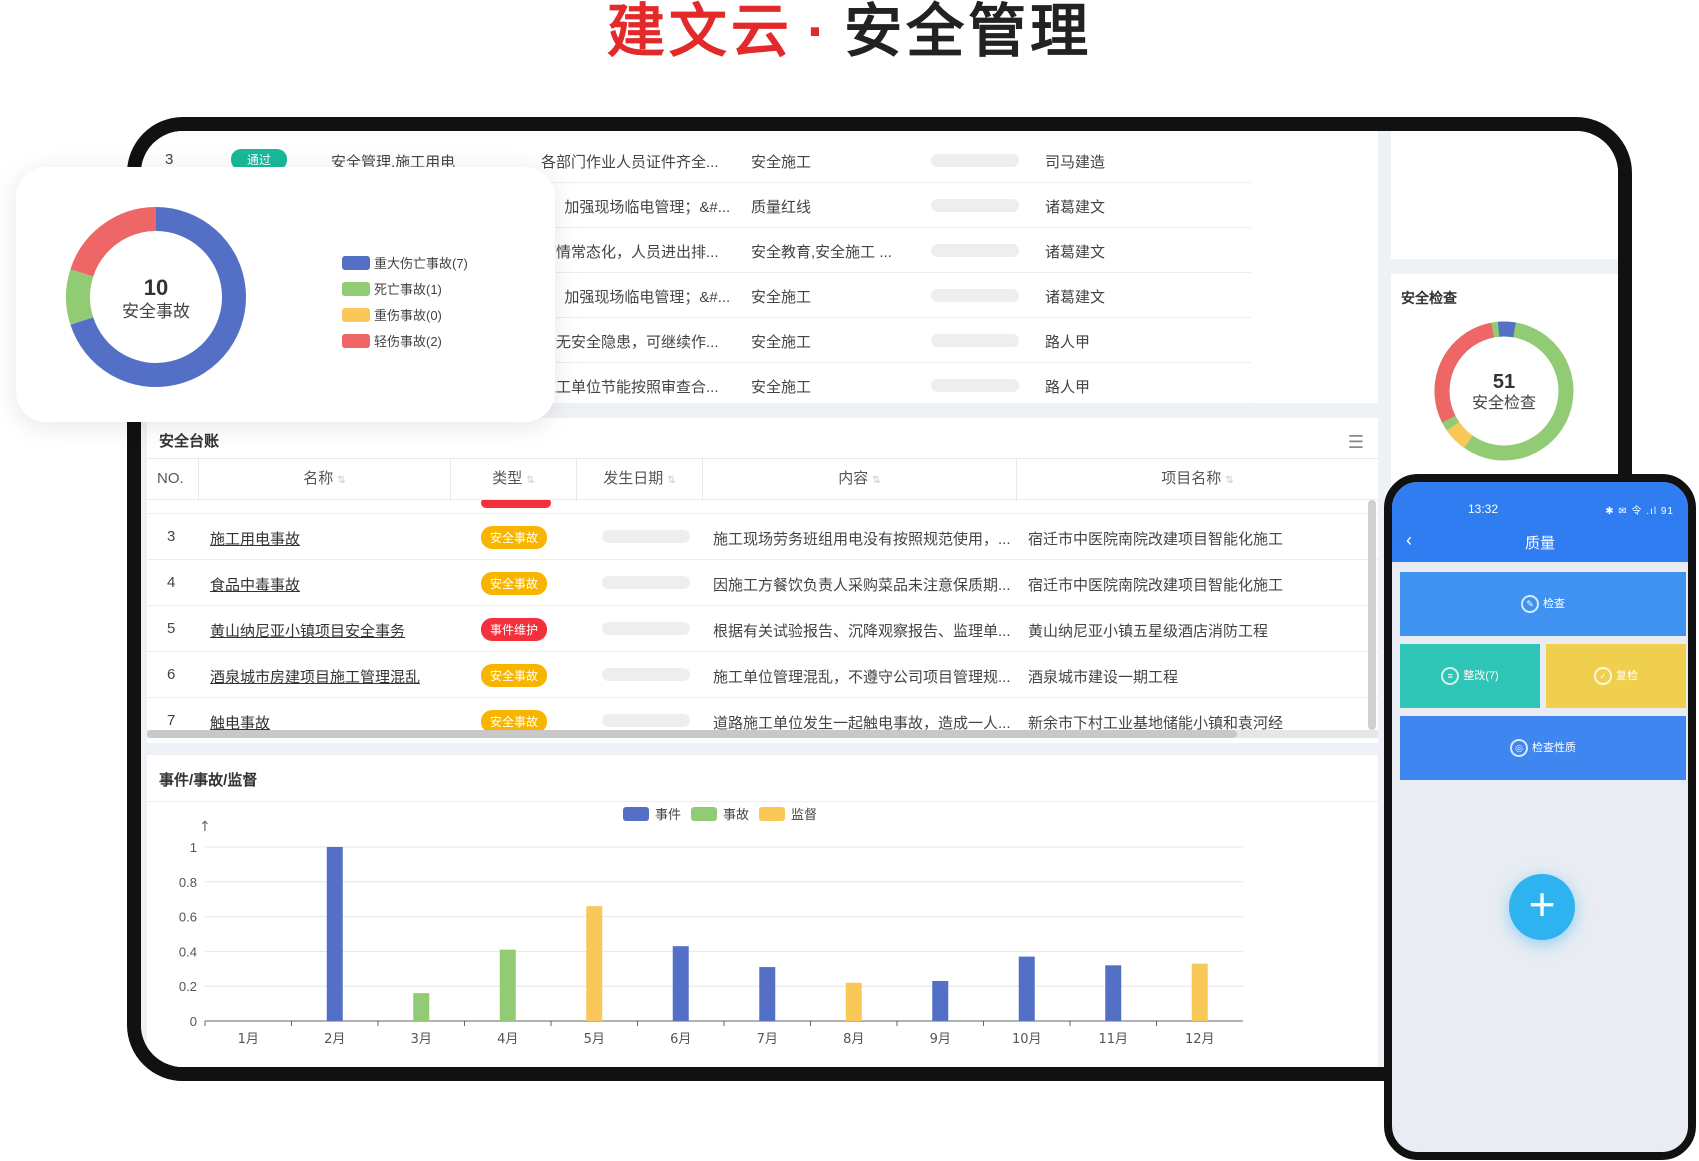 This screenshot has height=1161, width=1699. What do you see at coordinates (1372, 615) in the screenshot?
I see `vertical-scrollbar` at bounding box center [1372, 615].